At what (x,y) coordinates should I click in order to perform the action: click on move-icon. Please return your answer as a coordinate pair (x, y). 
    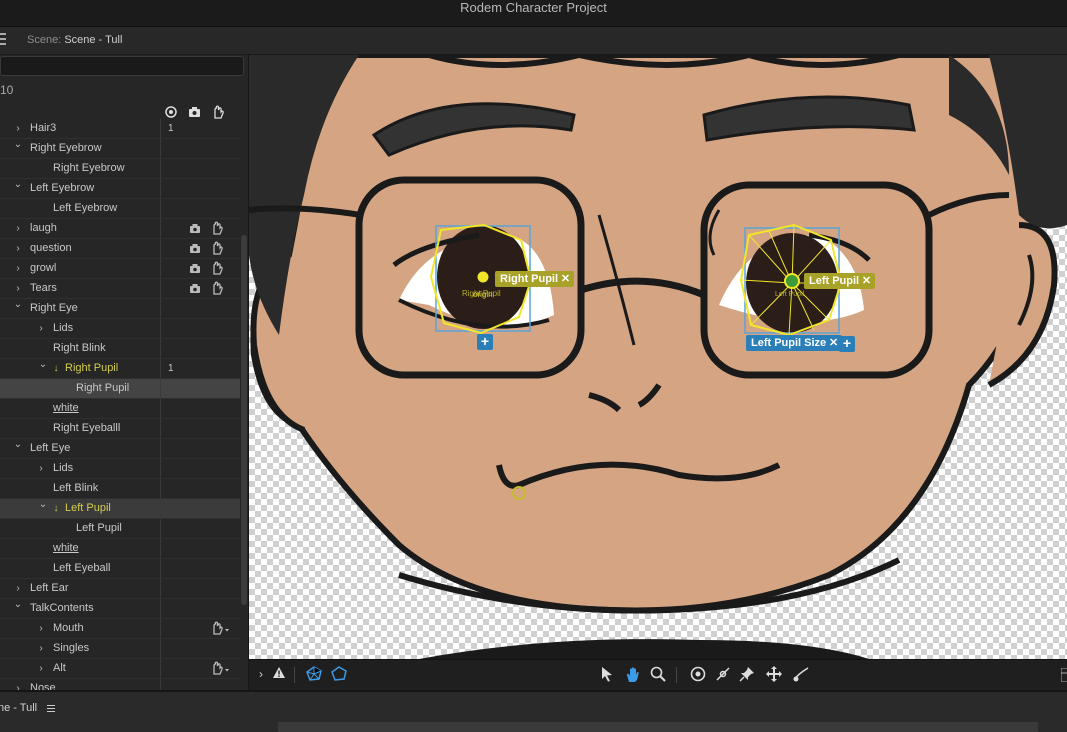
    Looking at the image, I should click on (774, 676).